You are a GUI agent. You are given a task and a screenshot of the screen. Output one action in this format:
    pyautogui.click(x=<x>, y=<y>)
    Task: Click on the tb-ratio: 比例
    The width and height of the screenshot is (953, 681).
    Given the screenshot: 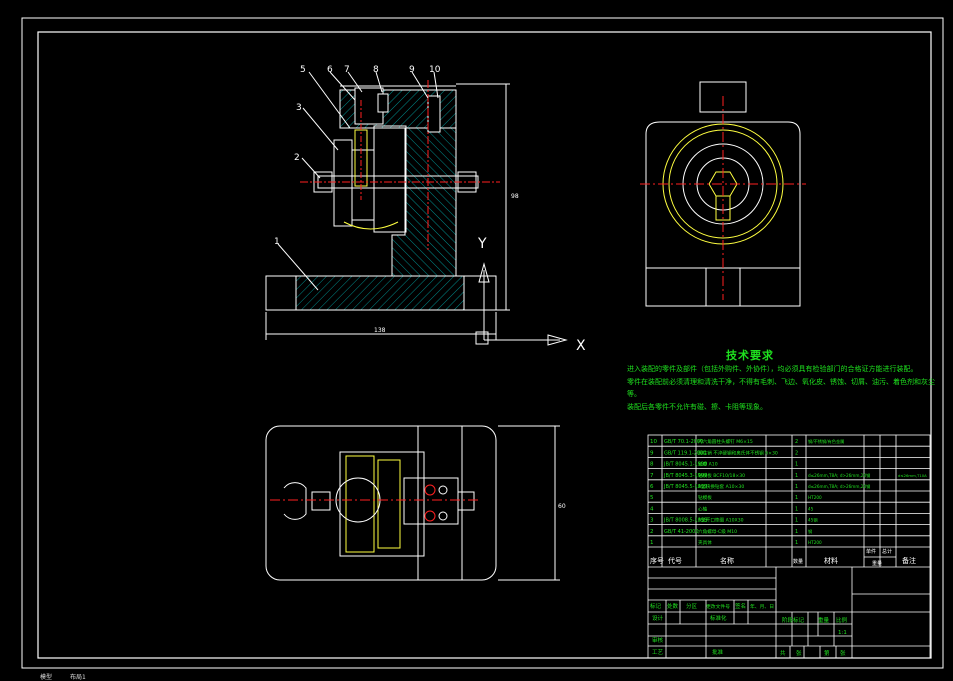 What is the action you would take?
    pyautogui.click(x=842, y=620)
    